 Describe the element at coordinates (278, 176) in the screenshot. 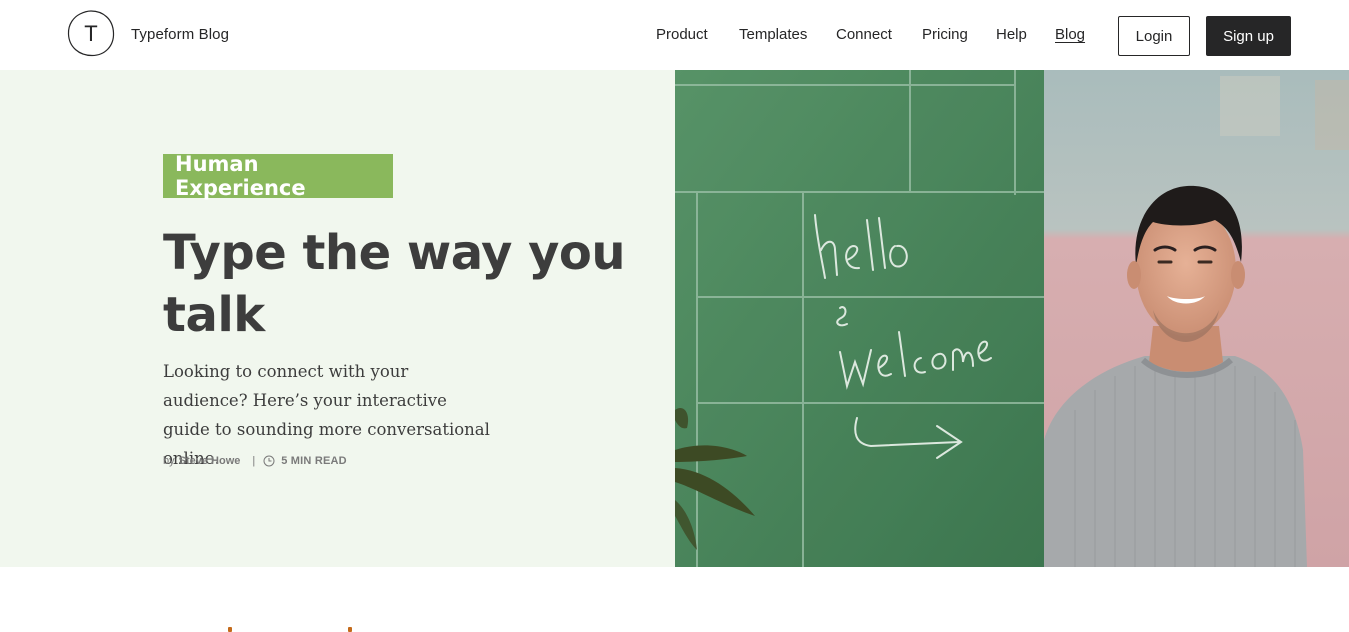

I see `category-tag: Human Experience` at that location.